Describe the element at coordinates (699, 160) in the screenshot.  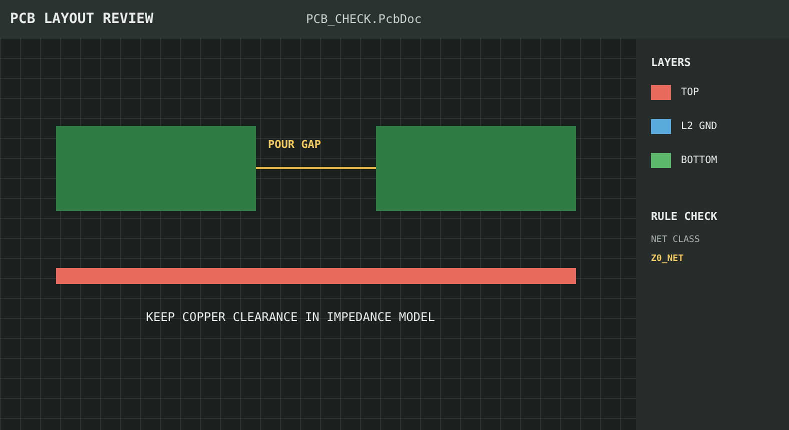
I see `layer-name: BOTTOM` at that location.